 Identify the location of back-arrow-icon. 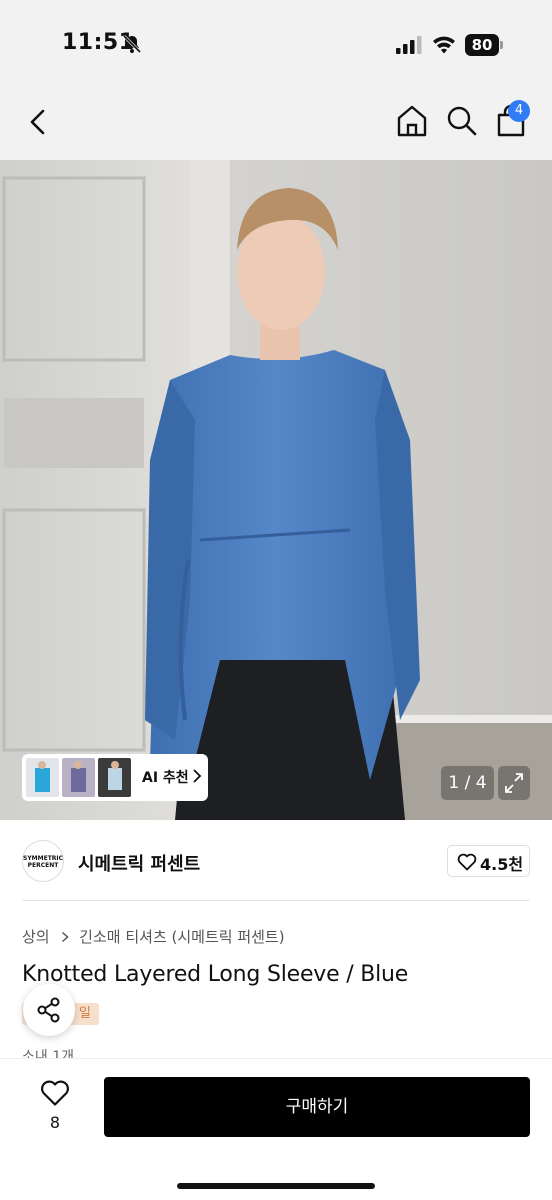
(39, 122).